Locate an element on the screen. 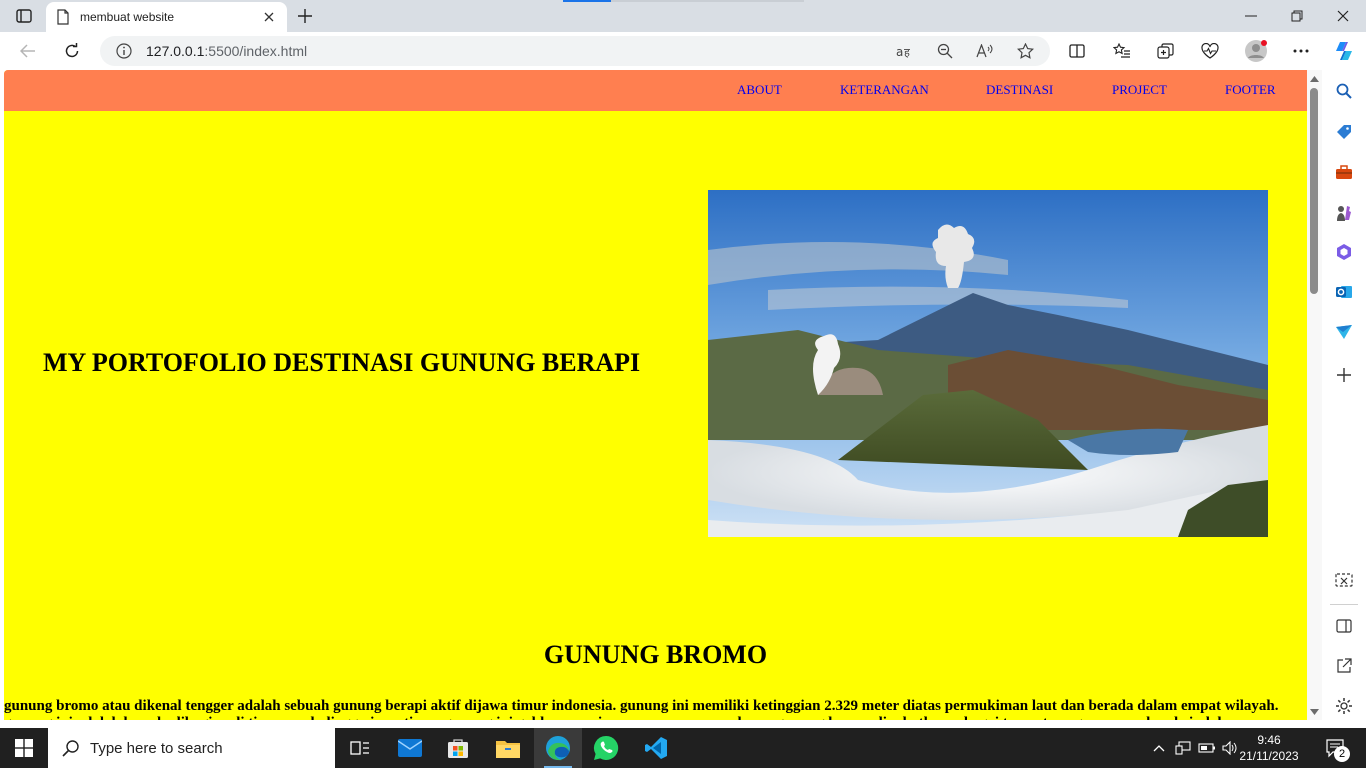 The width and height of the screenshot is (1366, 768). minimize-button is located at coordinates (1251, 16).